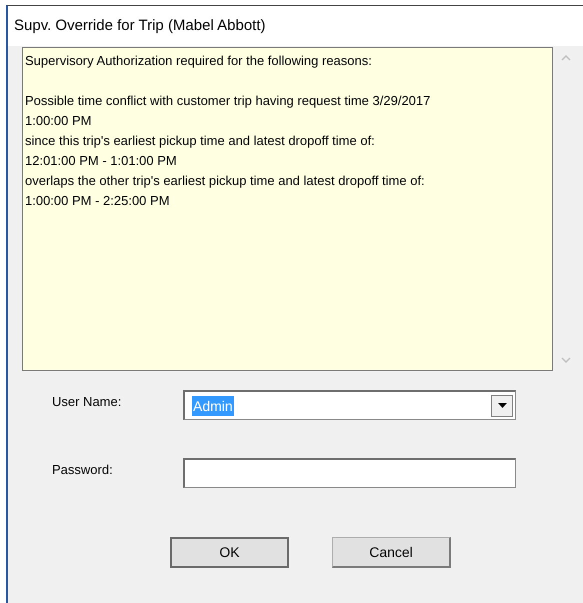 This screenshot has height=603, width=583. I want to click on message-line: Possible time conflict with customer trip having request time 3/29/2017, so click(227, 101).